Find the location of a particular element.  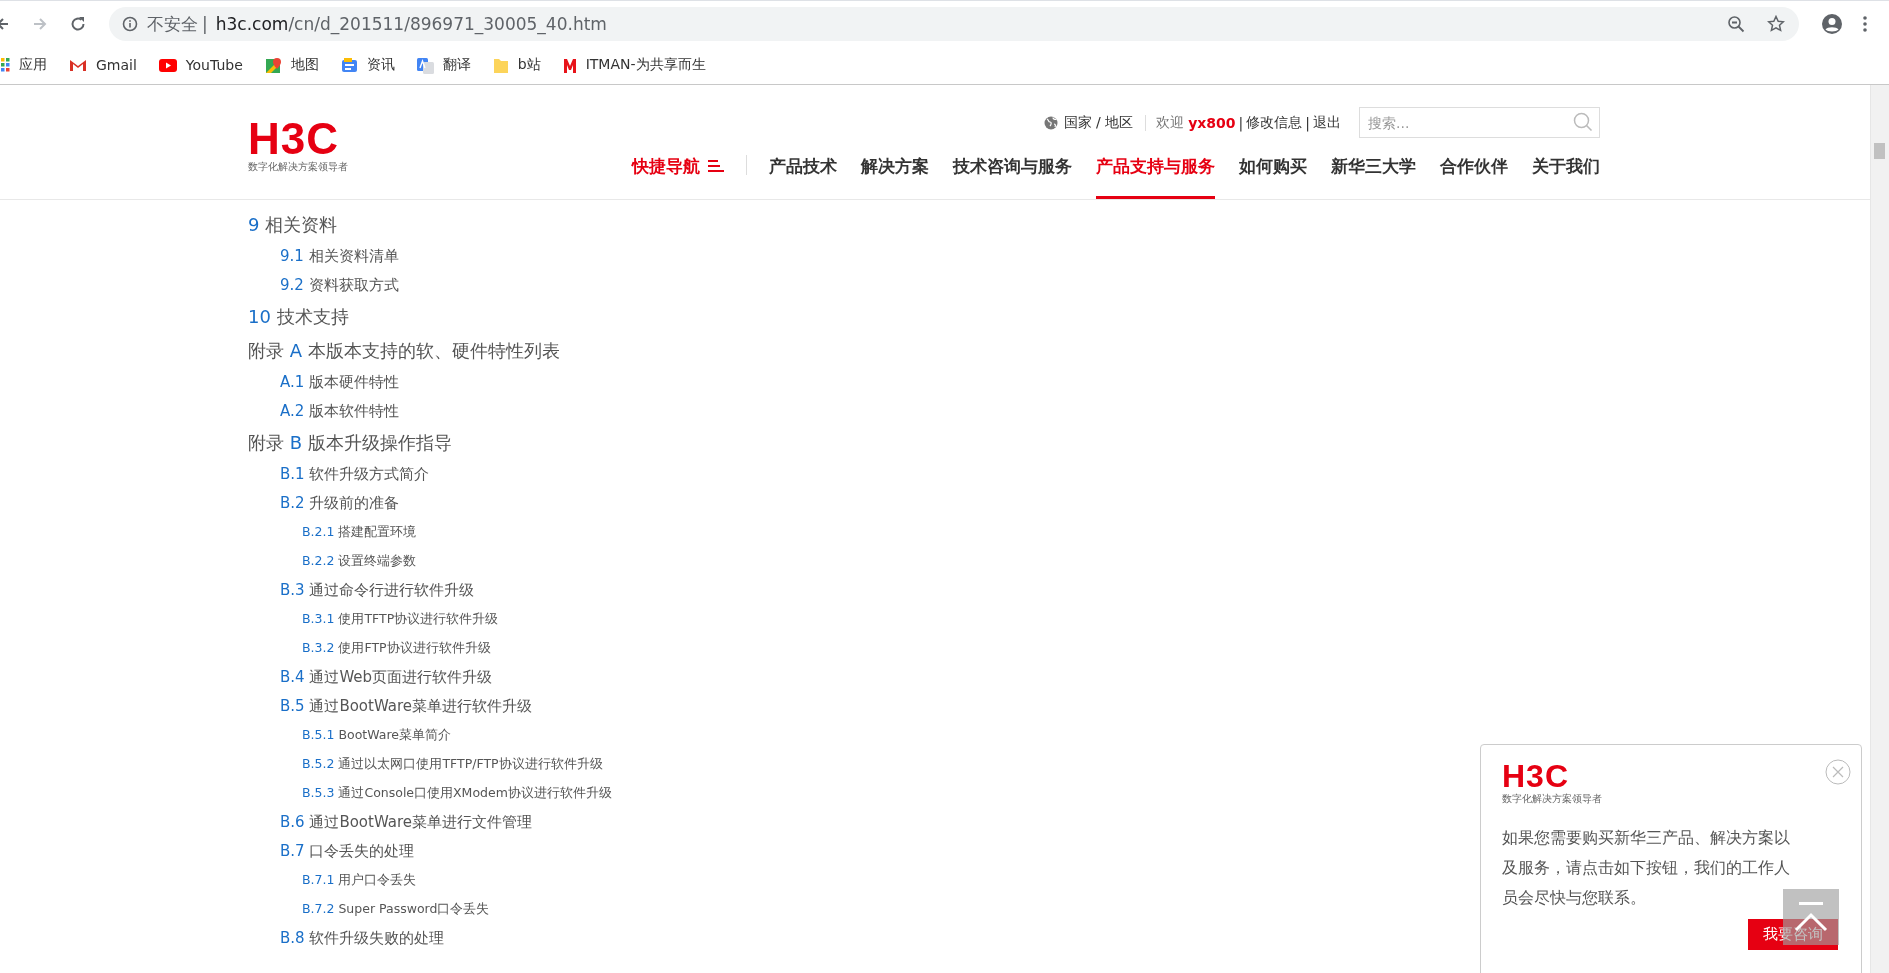

toc-link: A.1 版本硬件特性 is located at coordinates (340, 382).